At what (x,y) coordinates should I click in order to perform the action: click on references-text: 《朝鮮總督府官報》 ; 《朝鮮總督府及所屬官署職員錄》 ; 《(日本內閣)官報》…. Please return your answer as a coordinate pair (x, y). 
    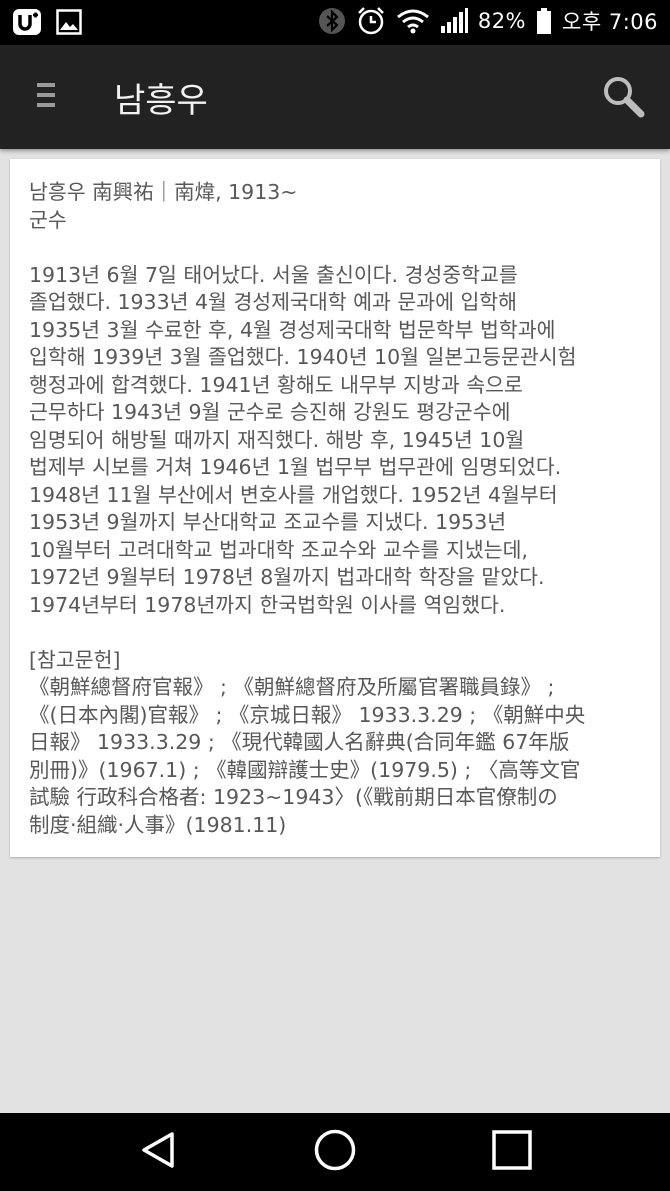
    Looking at the image, I should click on (307, 756).